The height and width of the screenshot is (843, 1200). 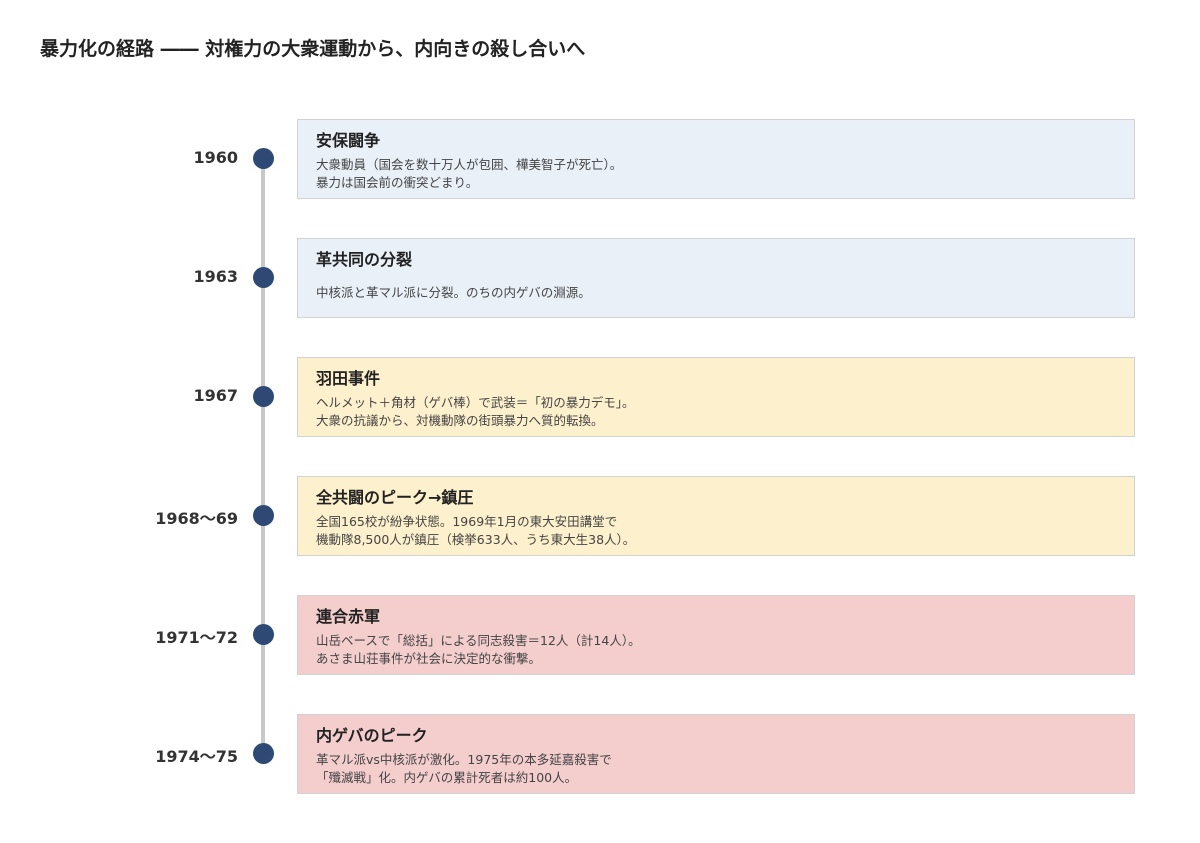 What do you see at coordinates (478, 640) in the screenshot?
I see `event-description-line: 山岳ベースで「総括」による同志殺害＝12人（計14人）。` at bounding box center [478, 640].